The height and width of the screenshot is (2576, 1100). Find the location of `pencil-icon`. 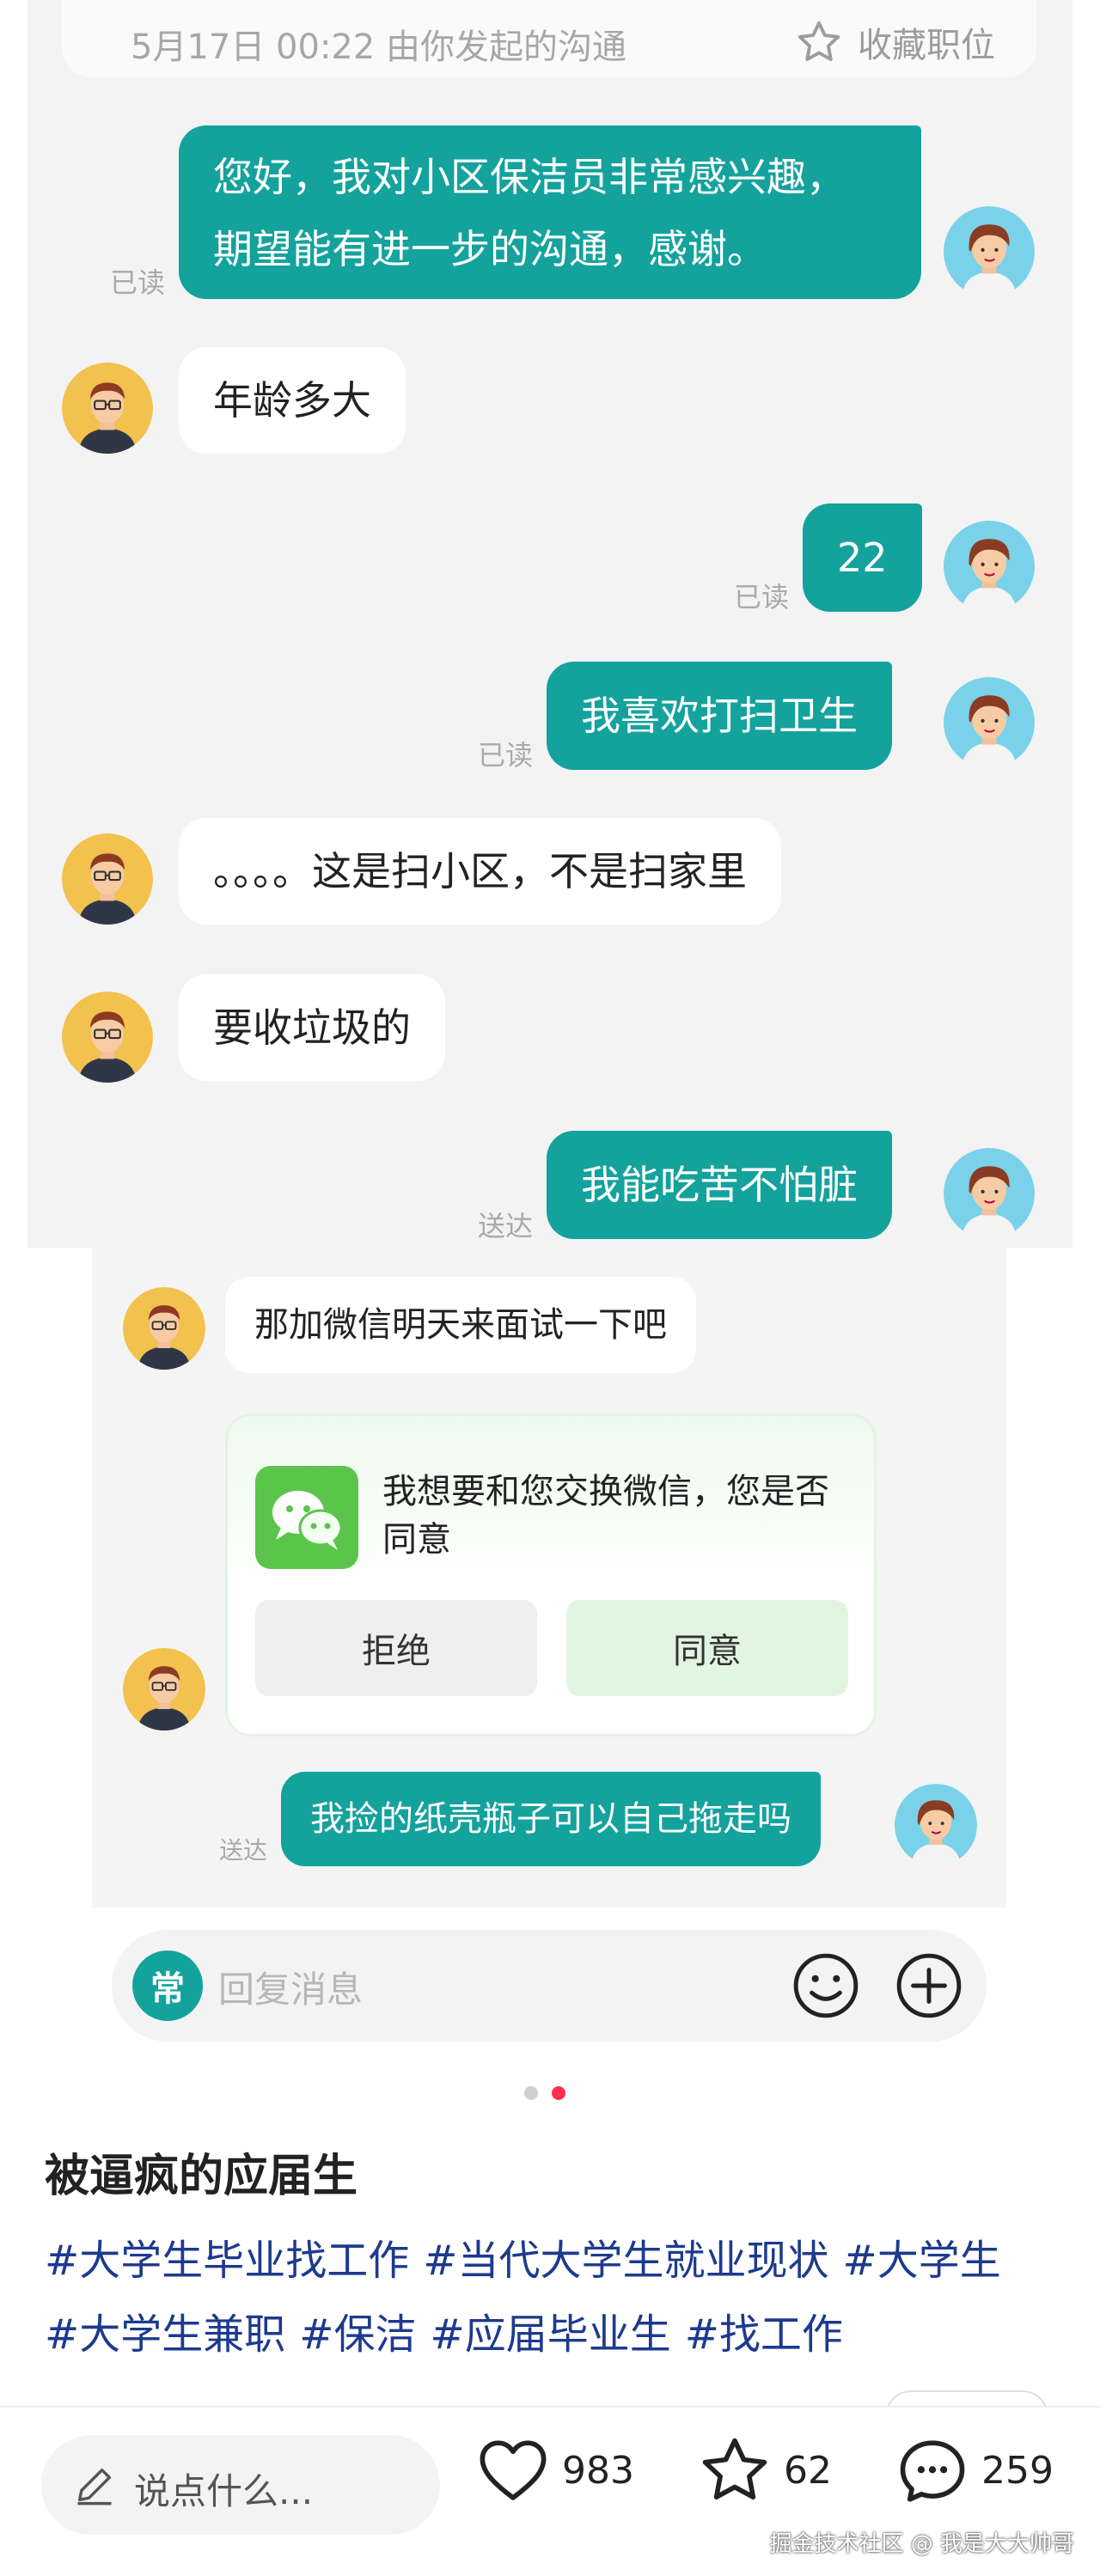

pencil-icon is located at coordinates (94, 2487).